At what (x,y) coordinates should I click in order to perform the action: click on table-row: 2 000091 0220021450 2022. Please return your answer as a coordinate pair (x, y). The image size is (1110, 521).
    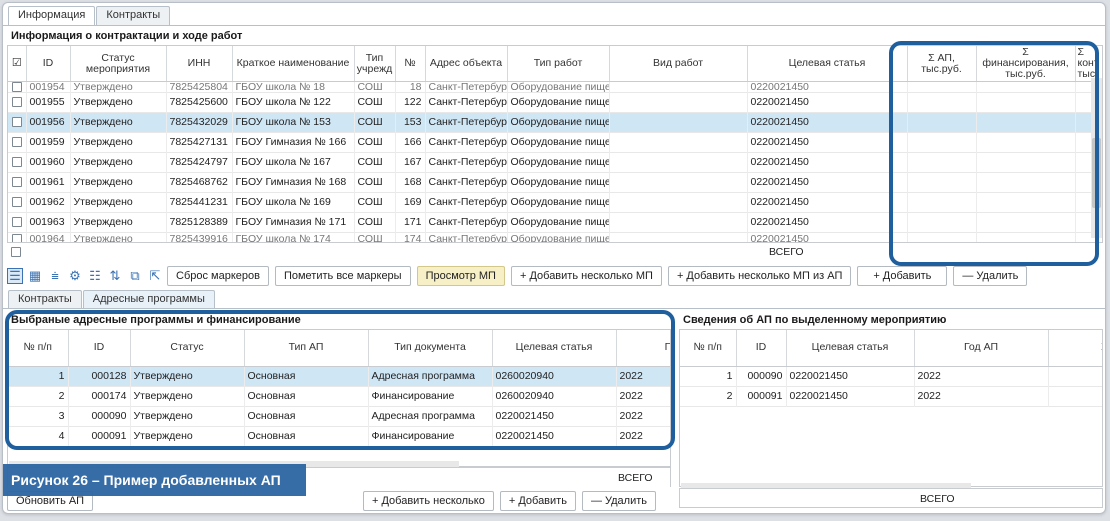
    Looking at the image, I should click on (891, 396).